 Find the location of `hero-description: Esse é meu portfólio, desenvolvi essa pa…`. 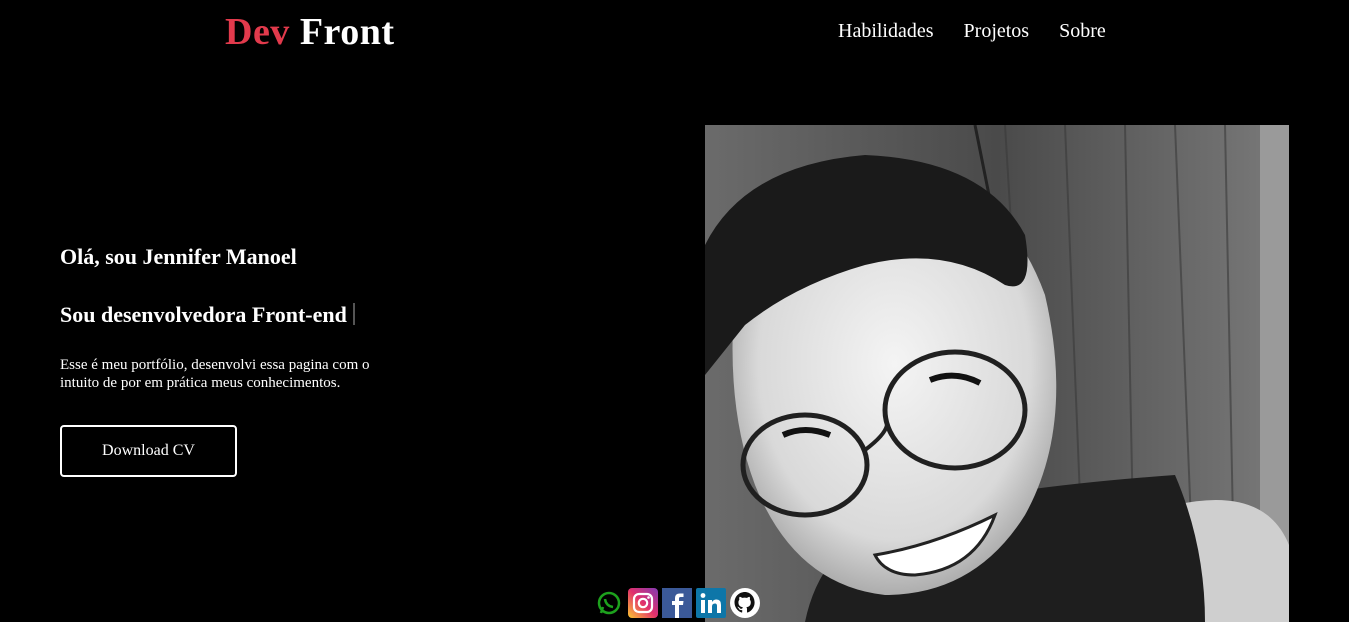

hero-description: Esse é meu portfólio, desenvolvi essa pa… is located at coordinates (215, 374).